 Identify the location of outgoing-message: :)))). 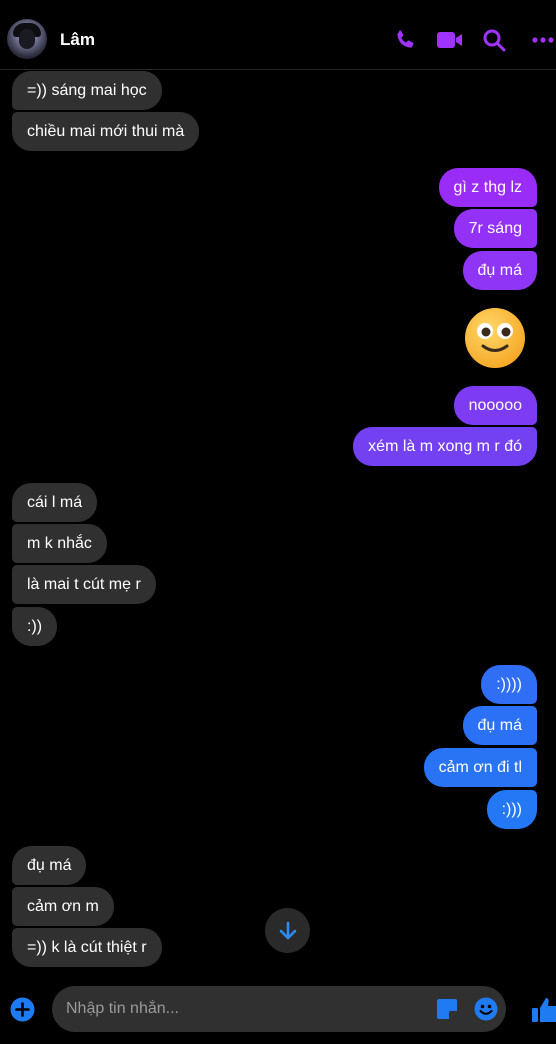
(509, 684).